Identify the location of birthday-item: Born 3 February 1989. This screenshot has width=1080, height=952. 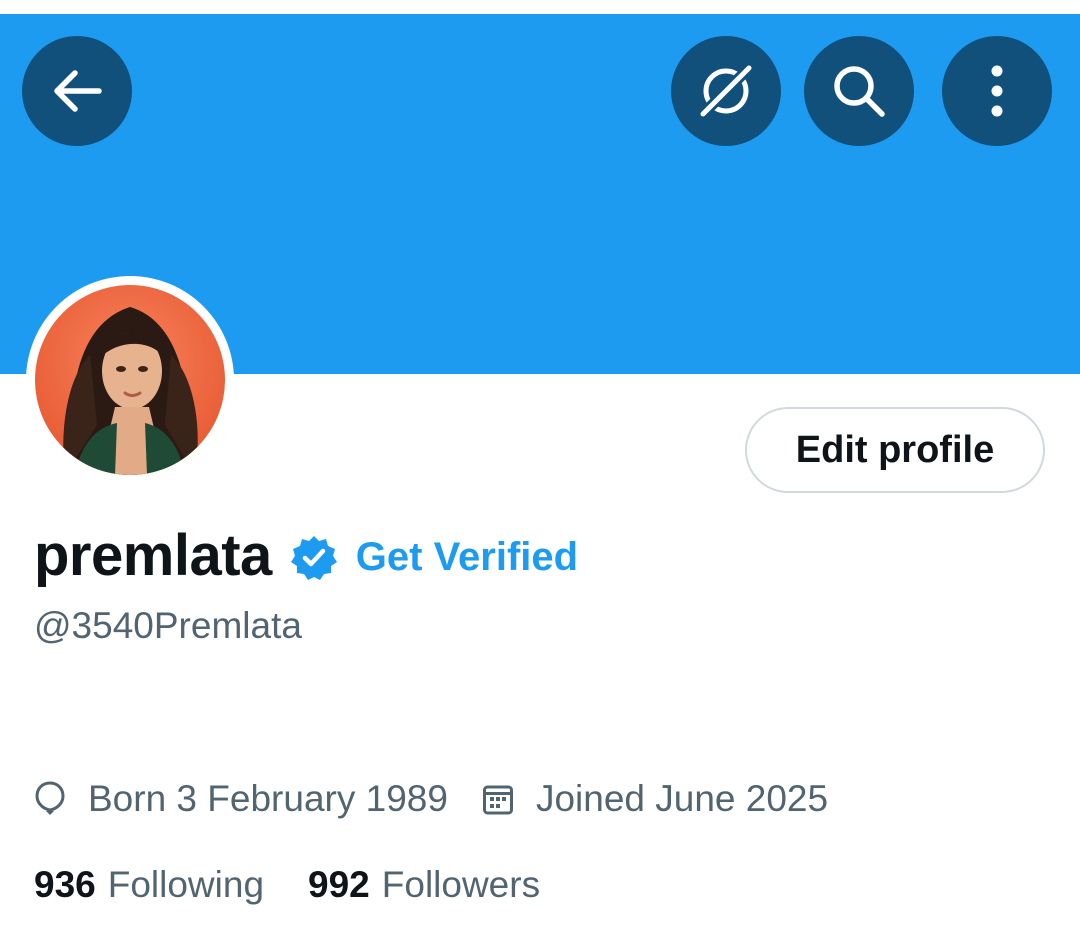
(241, 799).